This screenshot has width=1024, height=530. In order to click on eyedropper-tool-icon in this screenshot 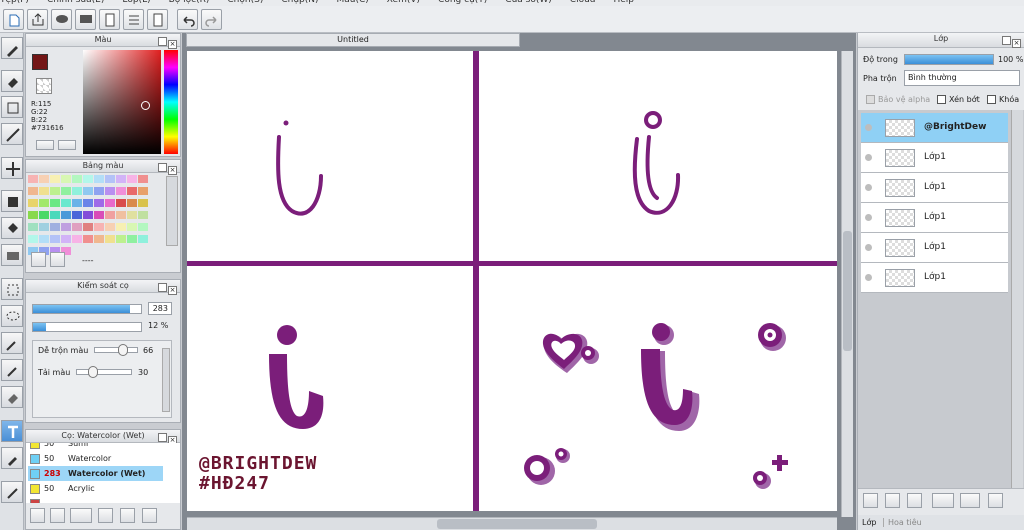, I will do `click(12, 458)`.